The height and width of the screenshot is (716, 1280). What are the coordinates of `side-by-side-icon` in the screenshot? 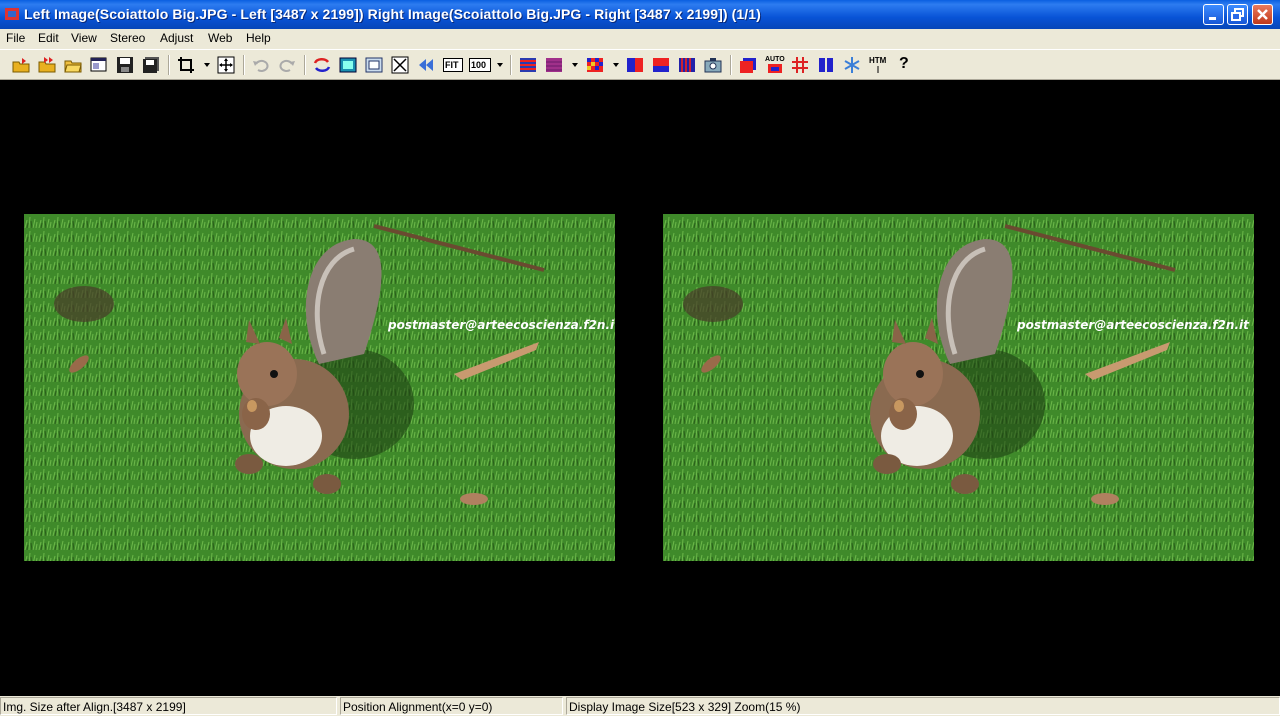 It's located at (635, 65).